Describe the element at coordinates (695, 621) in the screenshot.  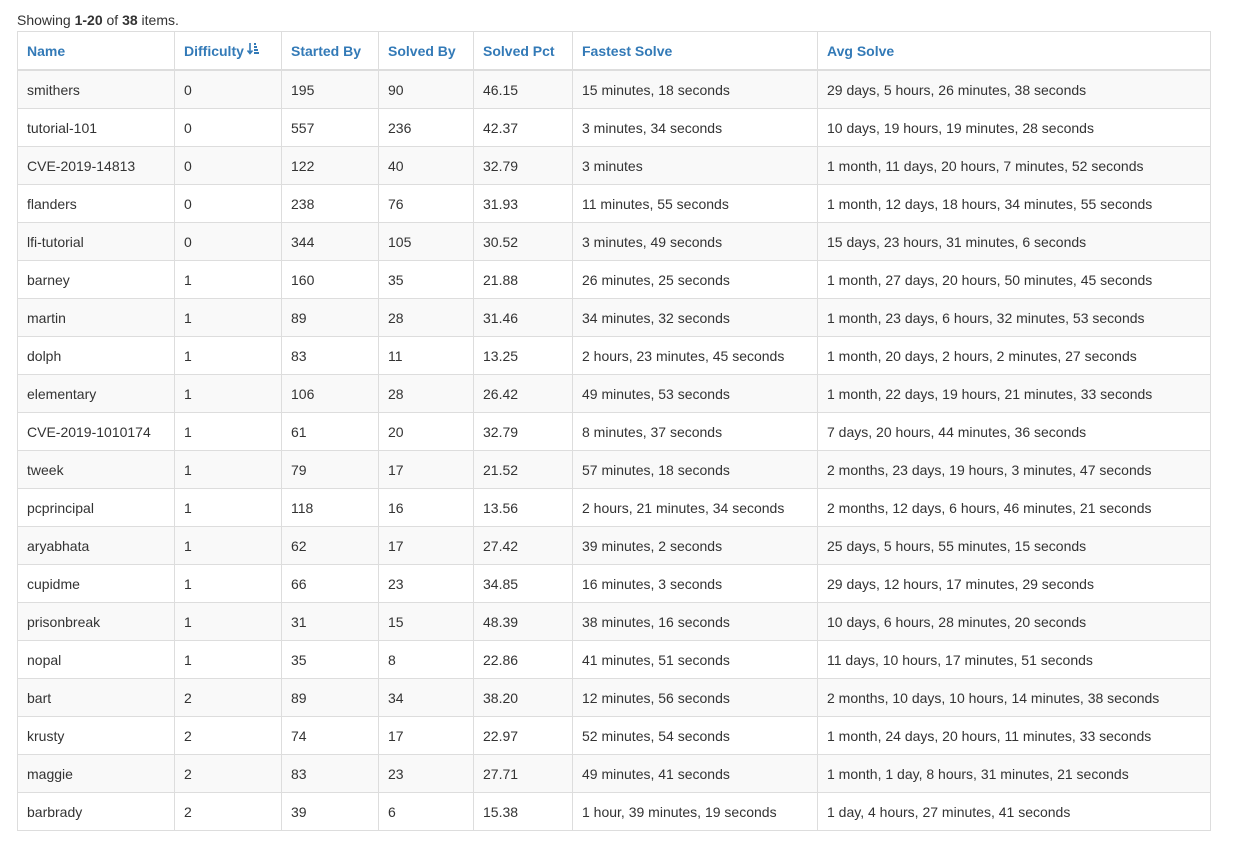
I see `cell-fastest-solve: 38 minutes, 16 seconds` at that location.